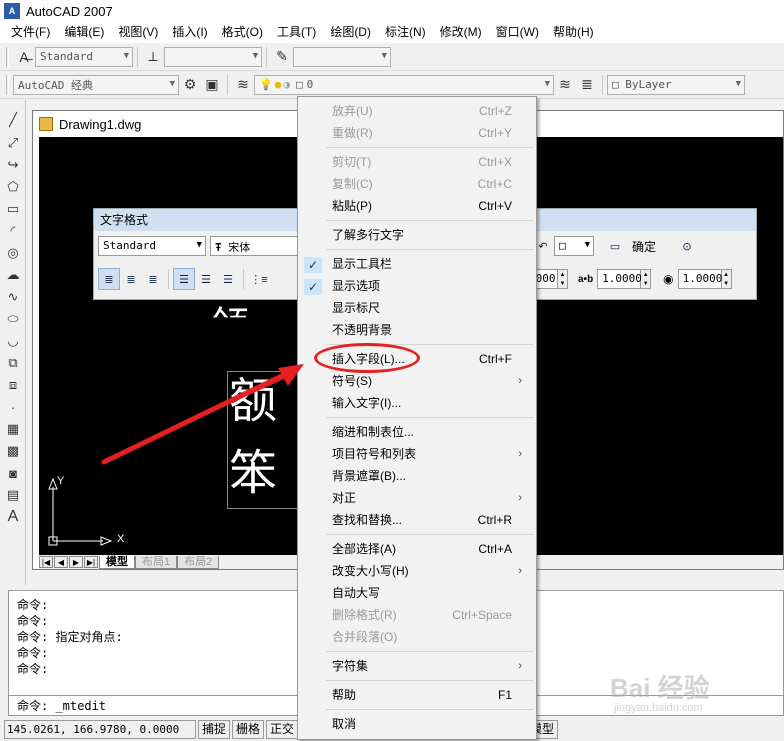 The width and height of the screenshot is (784, 741). Describe the element at coordinates (417, 724) in the screenshot. I see `context-menu-item: 取消` at that location.